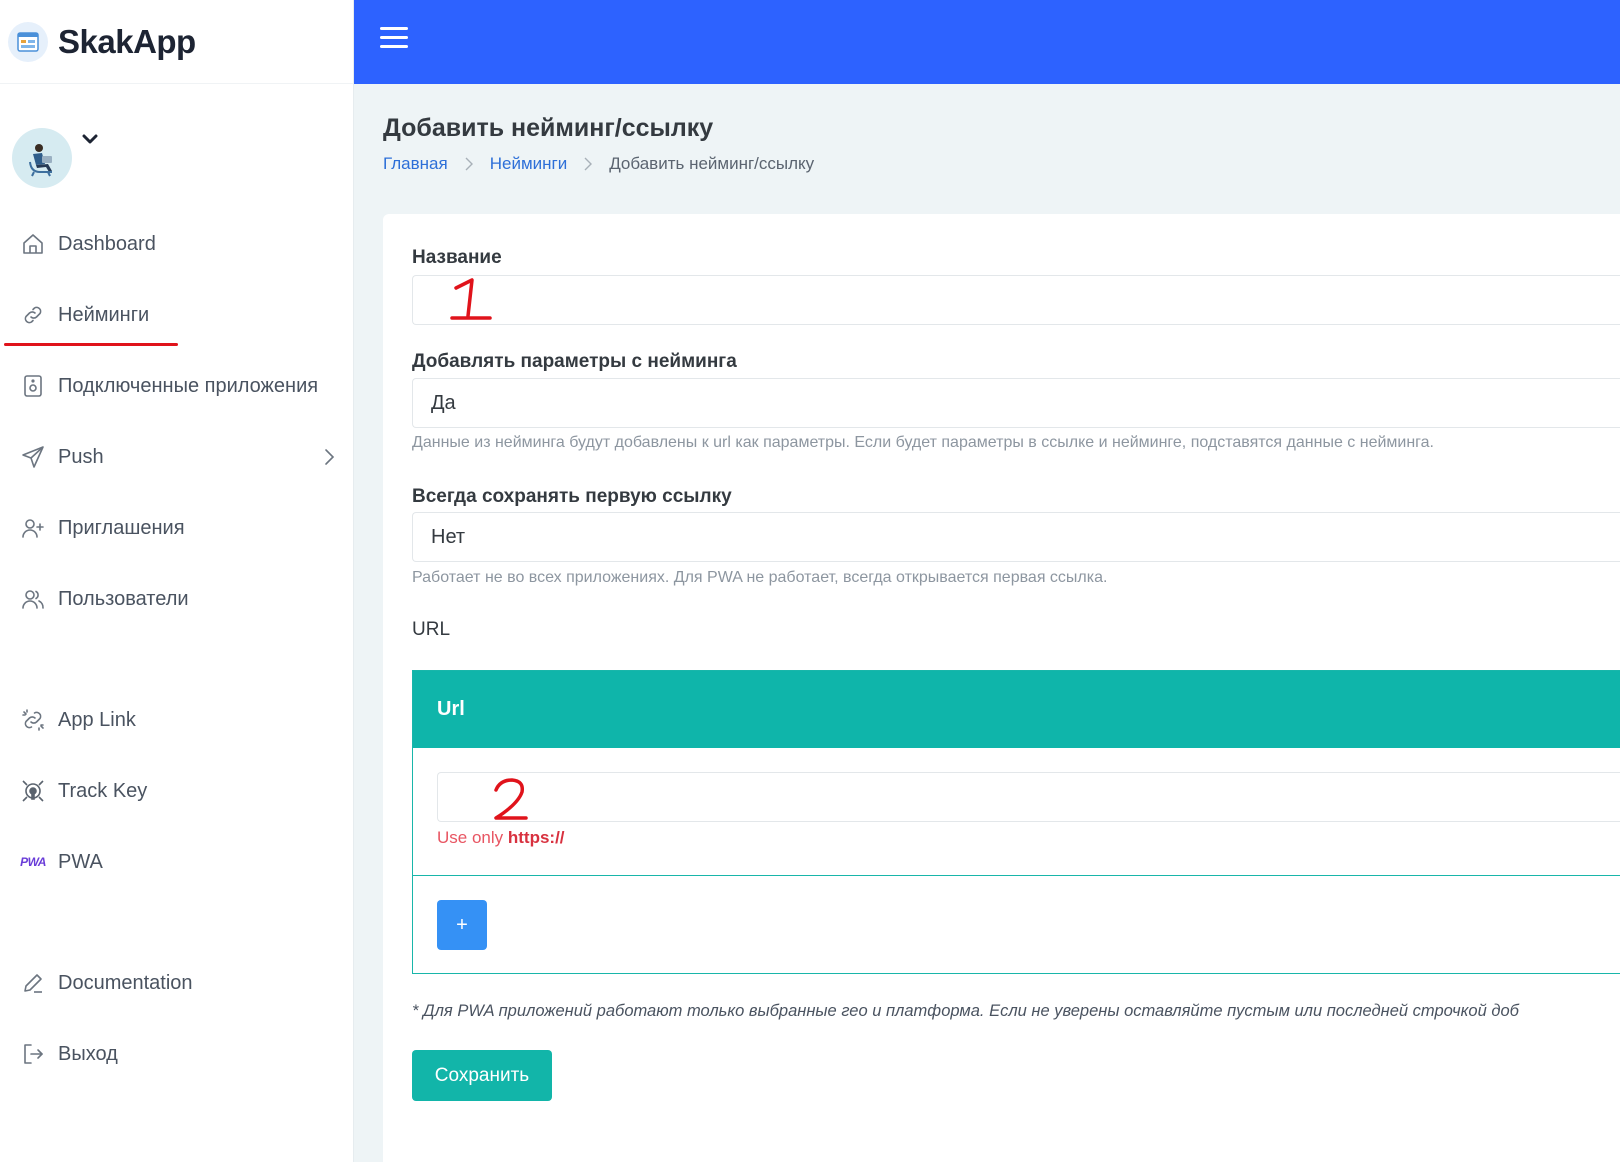  I want to click on sidebar-item-invitations: Приглашения, so click(177, 528).